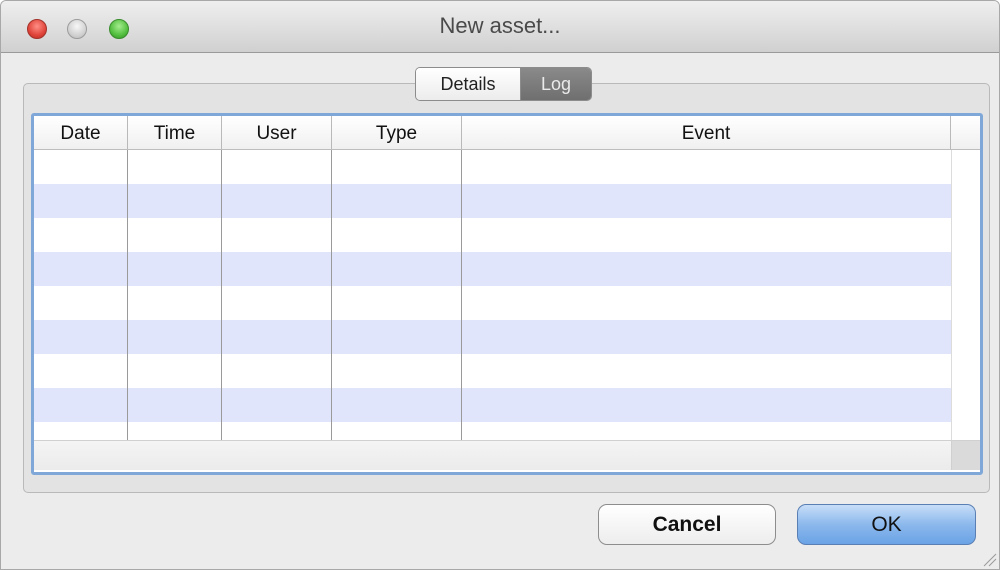 This screenshot has height=570, width=1000. Describe the element at coordinates (687, 524) in the screenshot. I see `cancel-button: Cancel` at that location.